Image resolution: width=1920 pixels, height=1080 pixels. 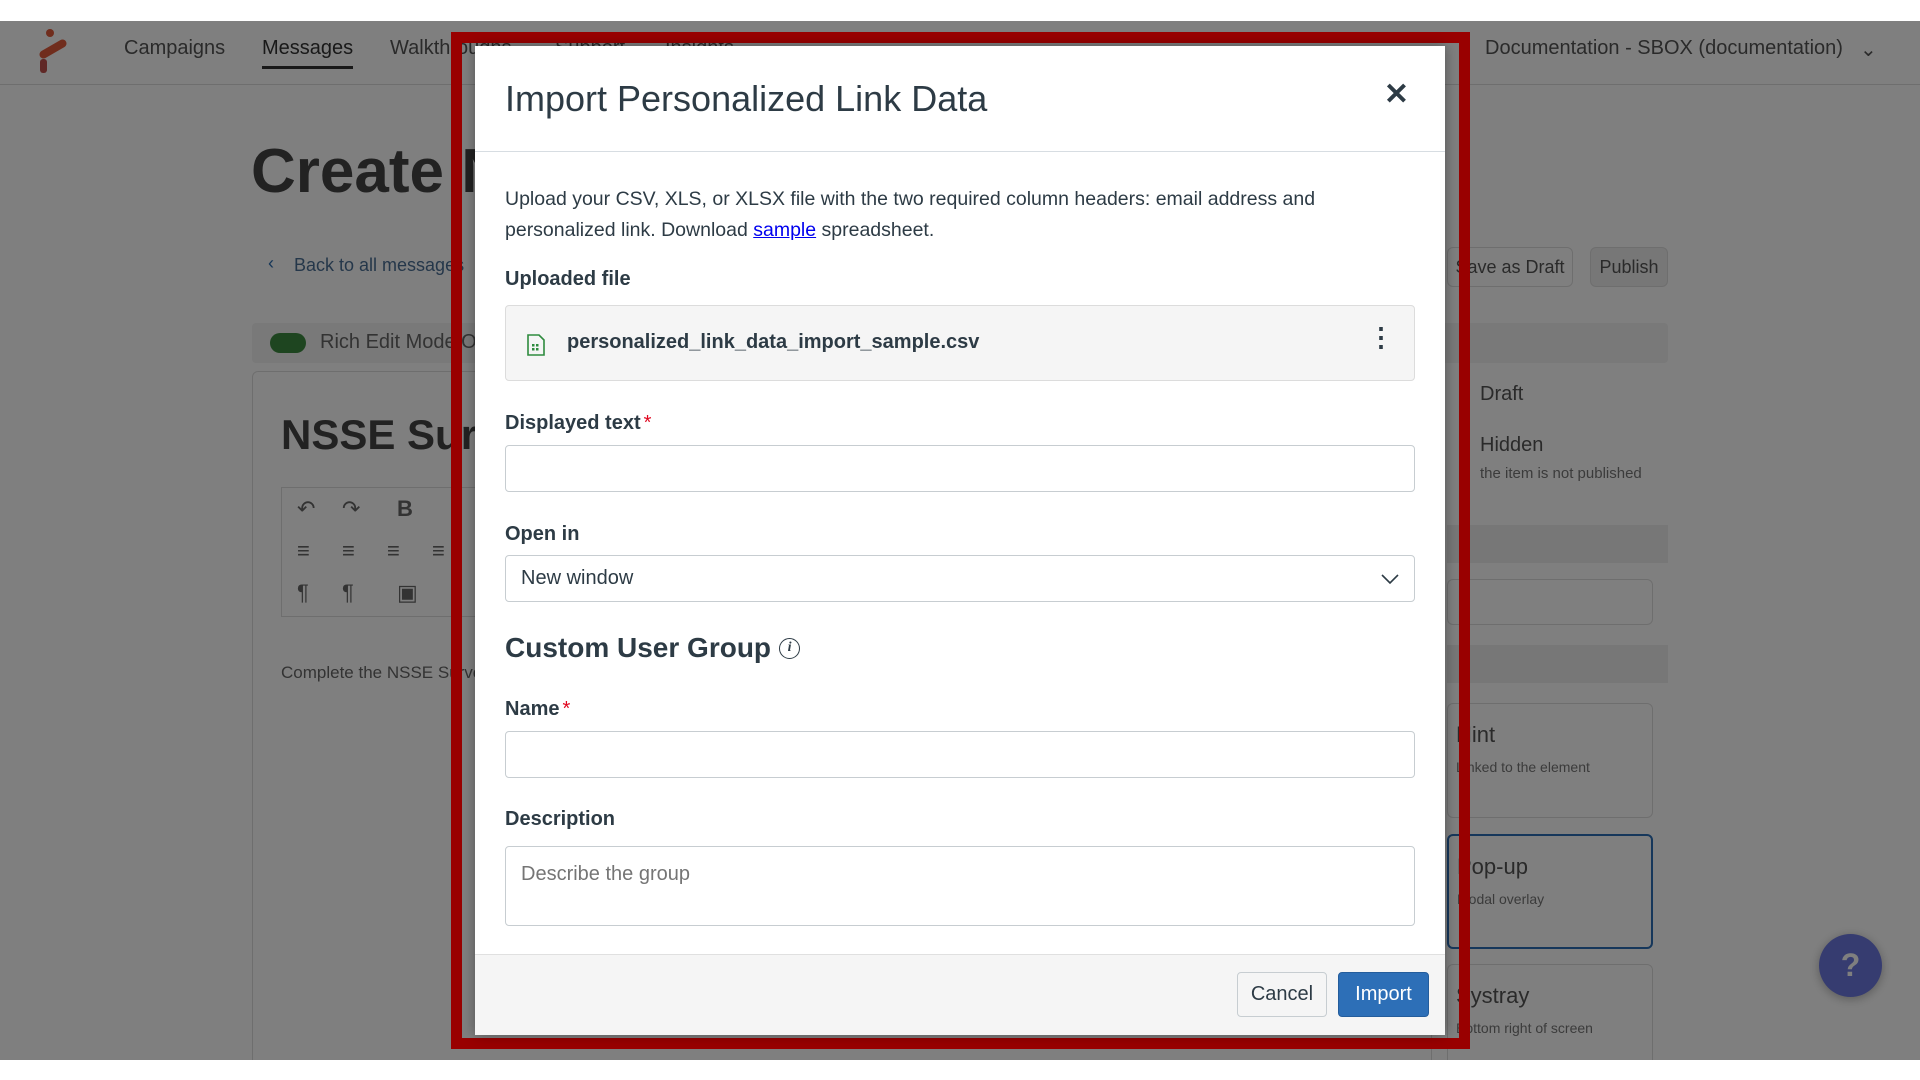 I want to click on displayed-text-input, so click(x=960, y=468).